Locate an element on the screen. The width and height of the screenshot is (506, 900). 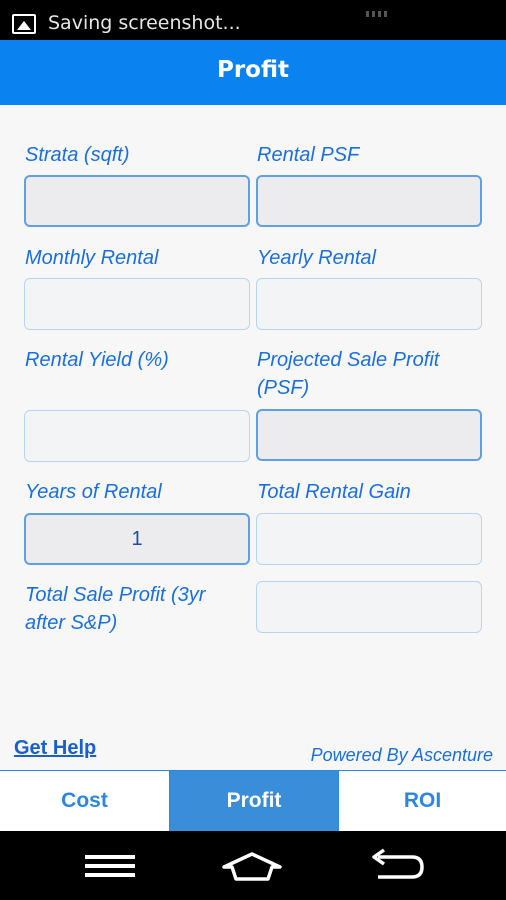
projected-sale-profit-input is located at coordinates (369, 435).